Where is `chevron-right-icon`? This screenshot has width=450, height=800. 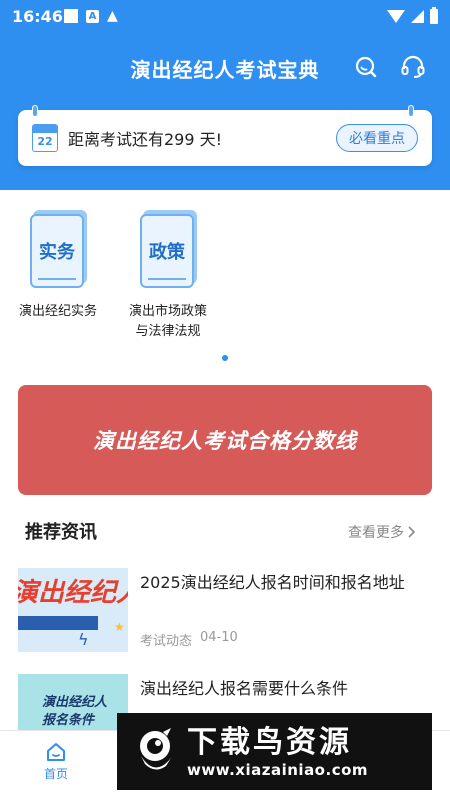
chevron-right-icon is located at coordinates (412, 532).